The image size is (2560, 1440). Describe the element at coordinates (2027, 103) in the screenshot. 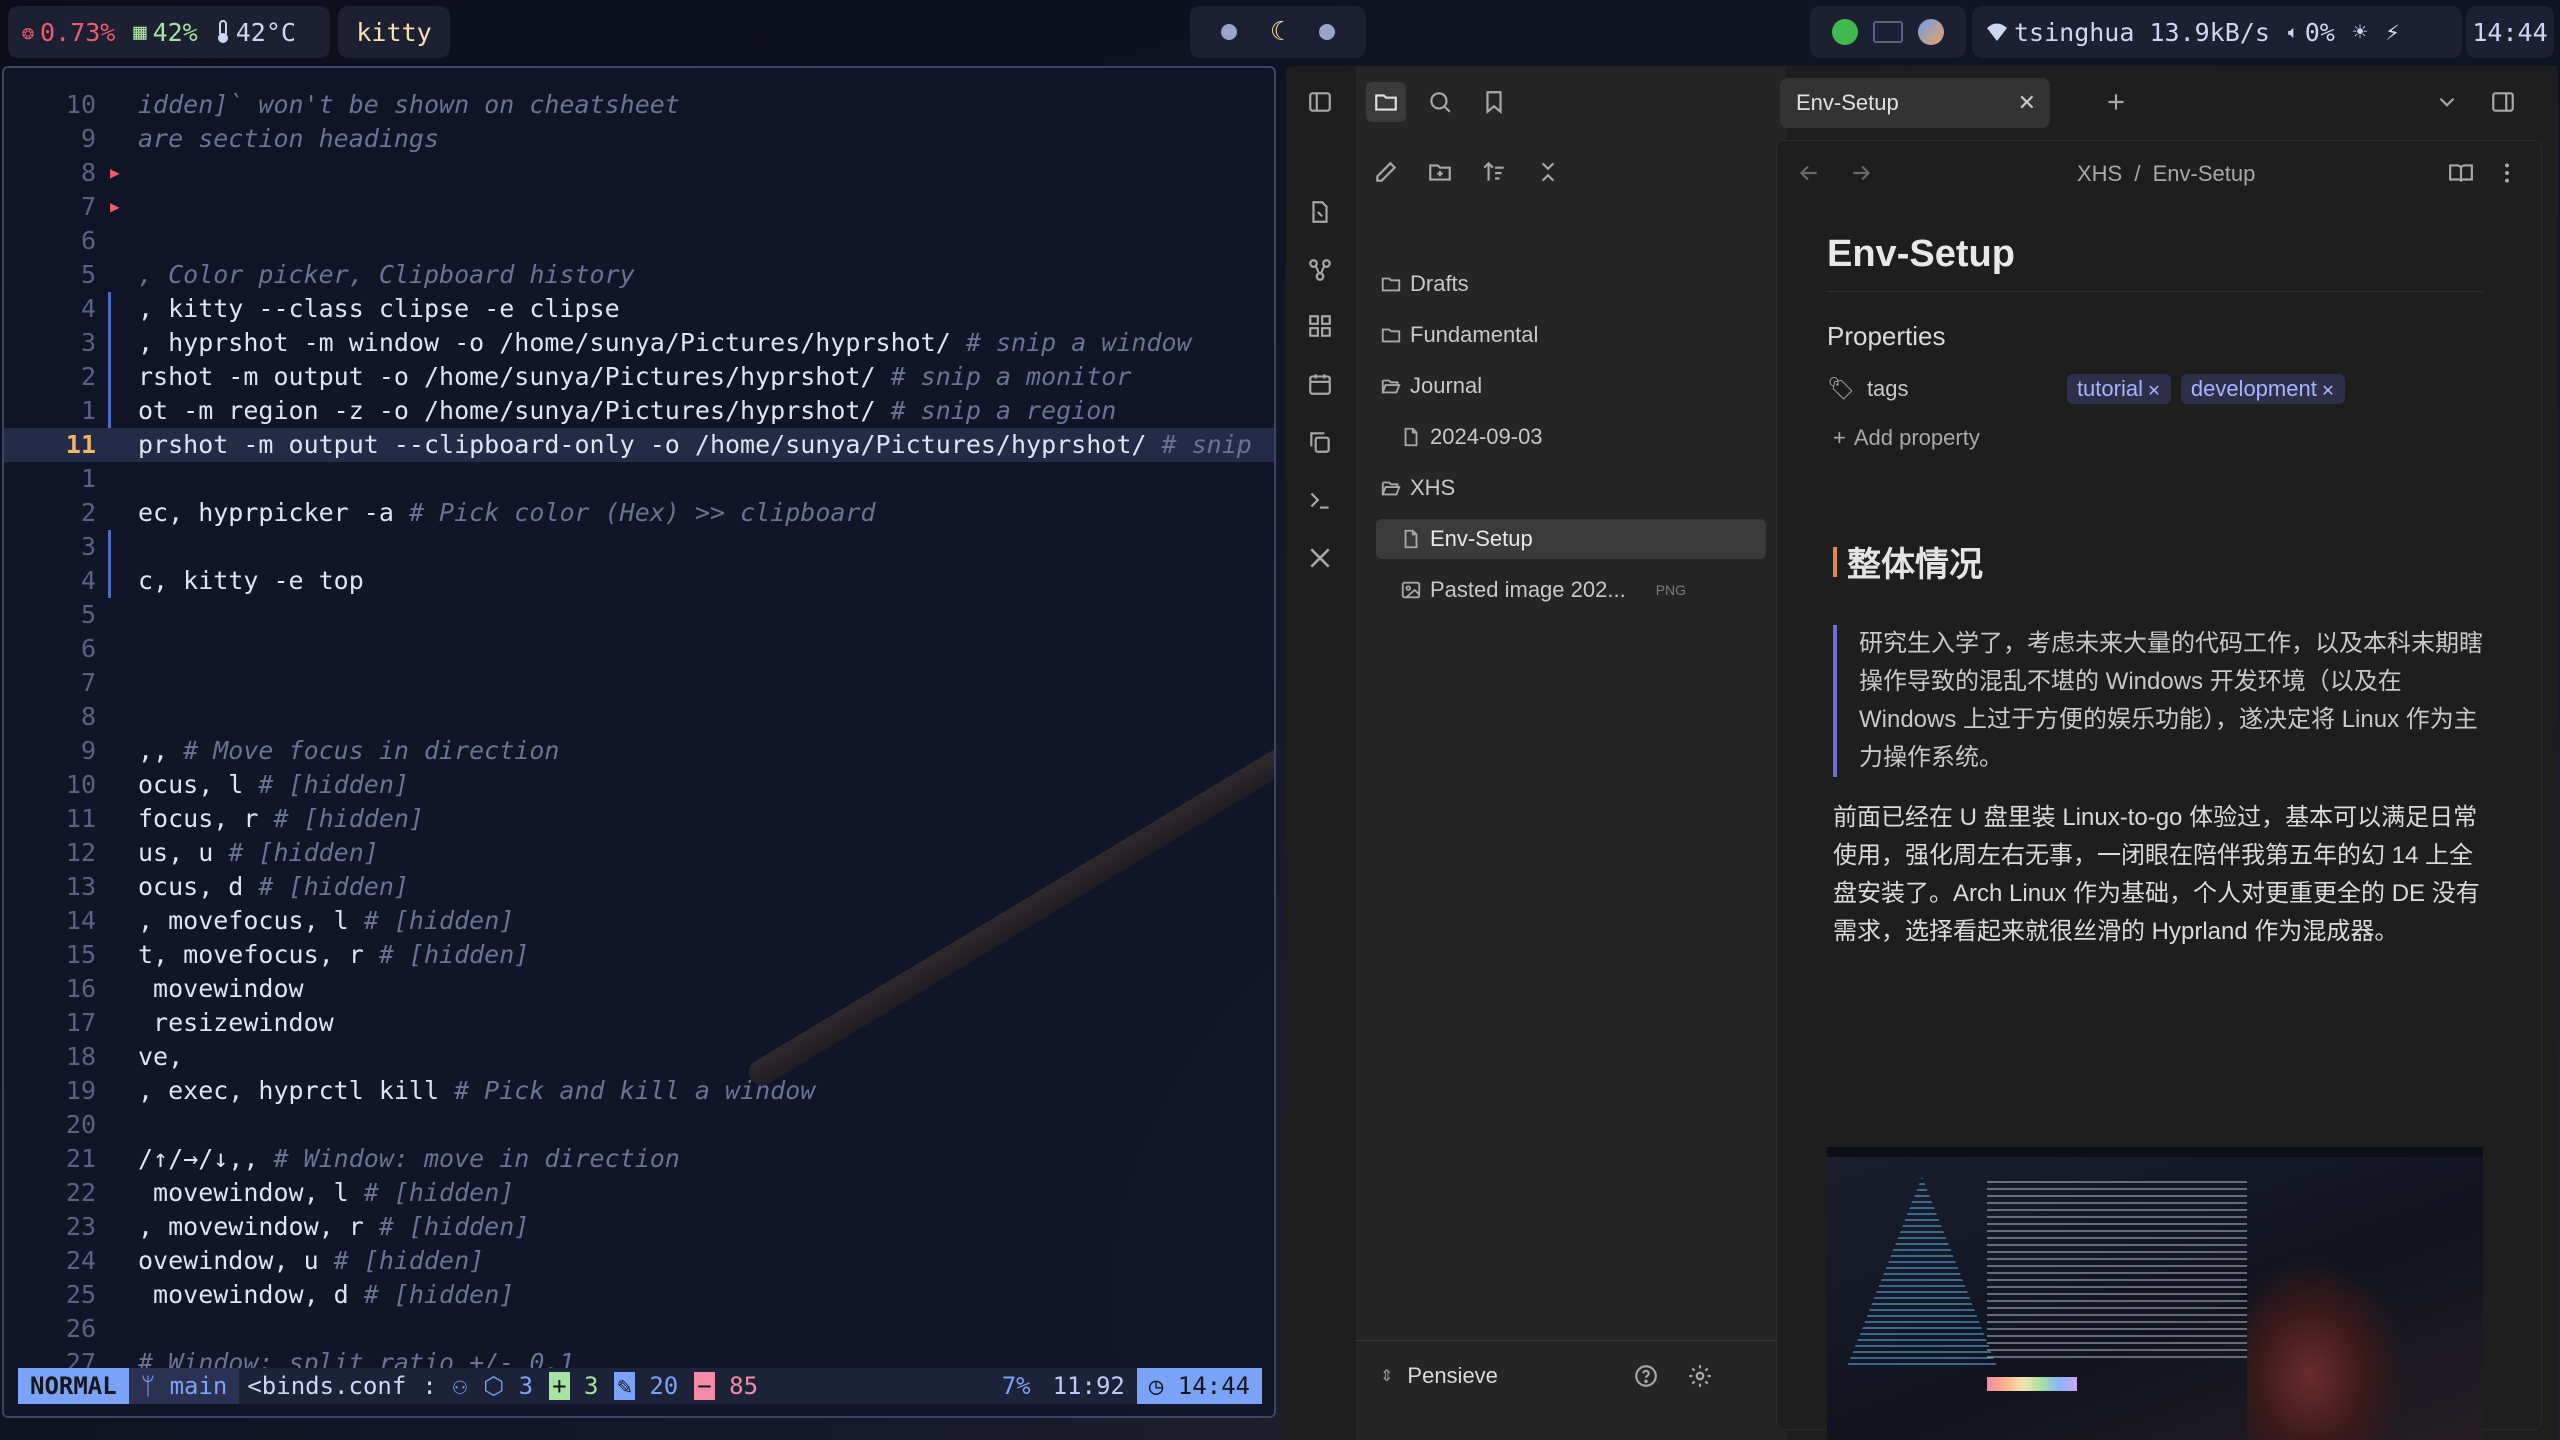

I see `close-tab-icon: ✕` at that location.